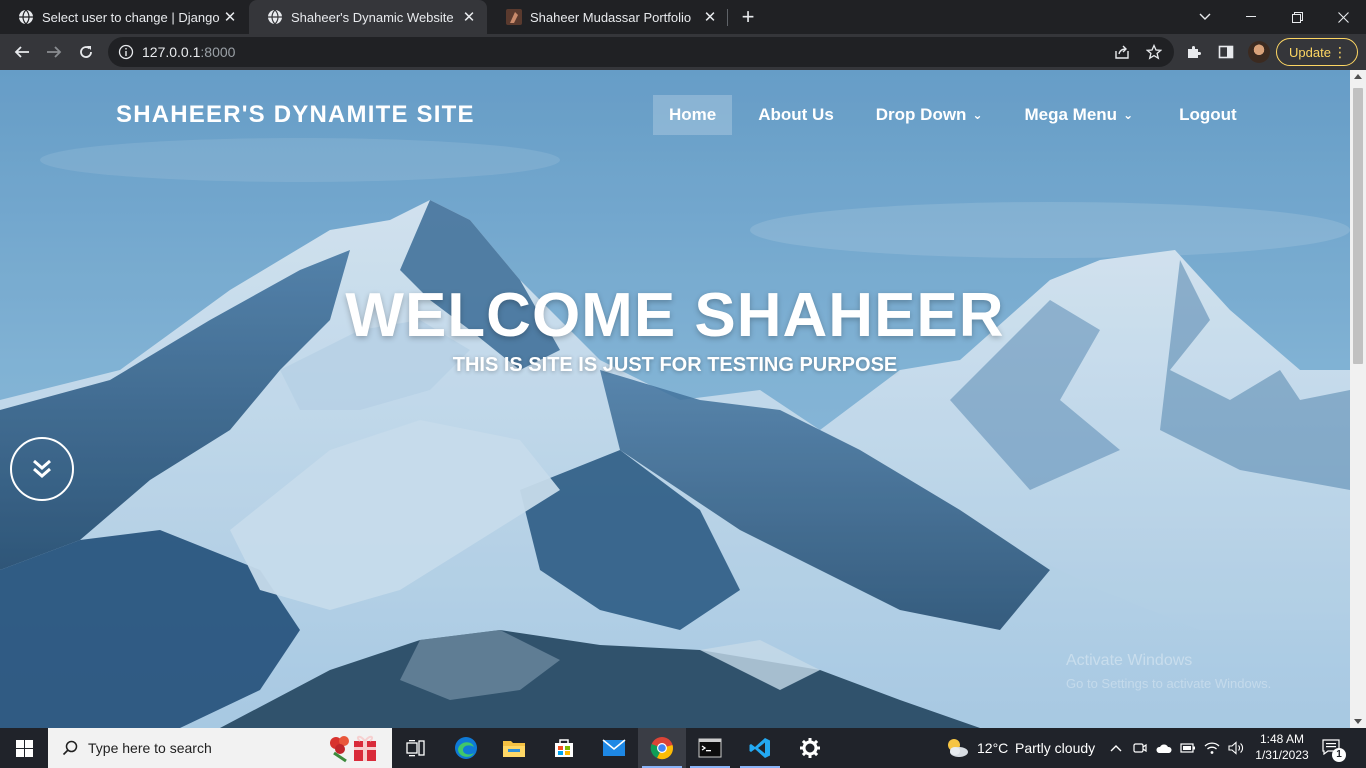 The width and height of the screenshot is (1366, 768). I want to click on search-placeholder: Type here to search, so click(150, 748).